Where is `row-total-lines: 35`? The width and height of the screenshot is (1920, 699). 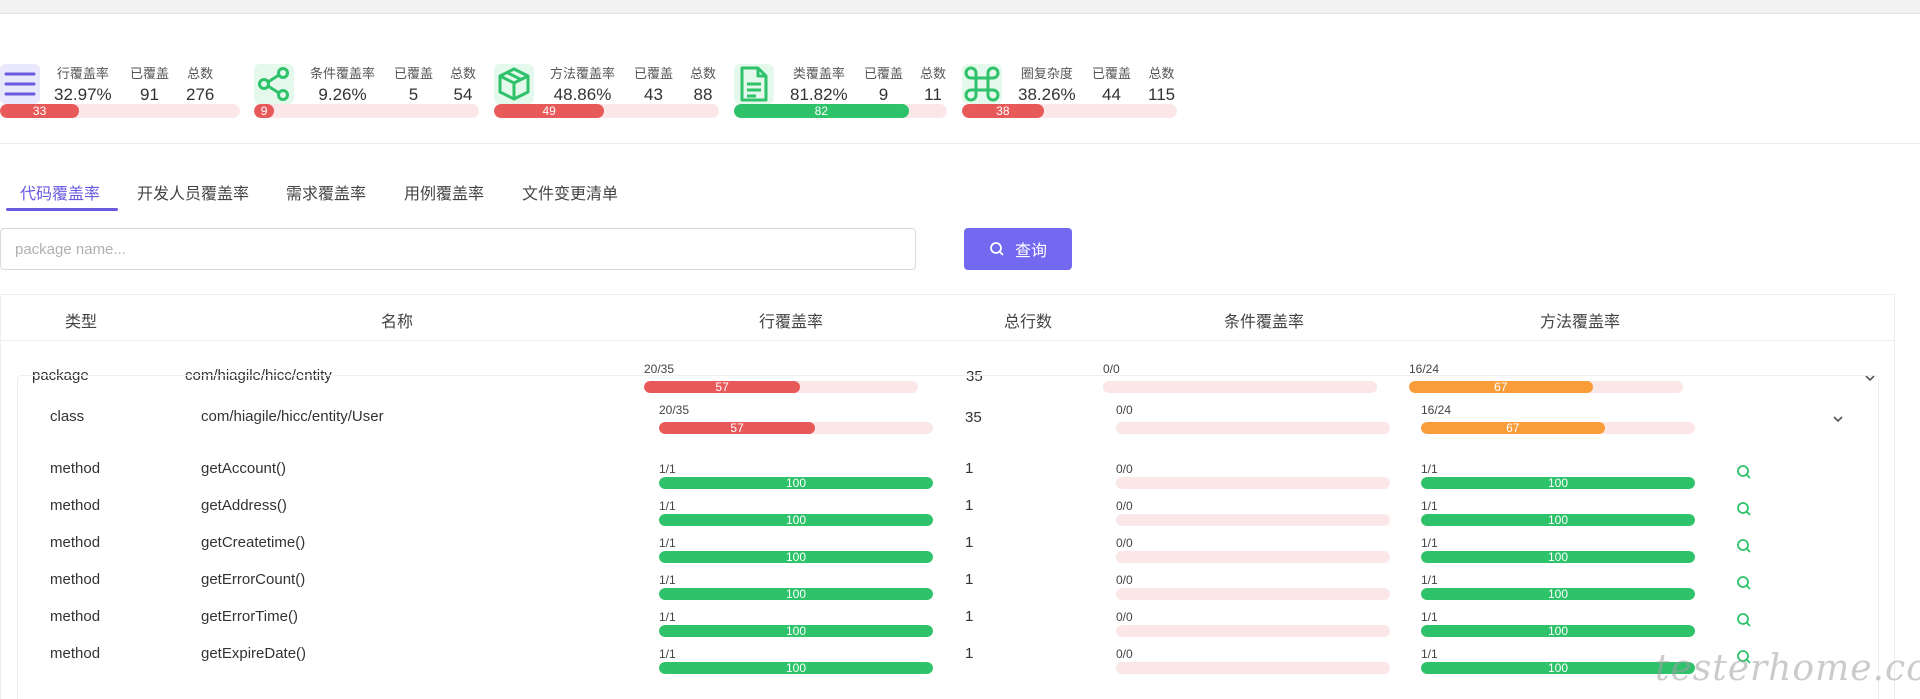 row-total-lines: 35 is located at coordinates (973, 417).